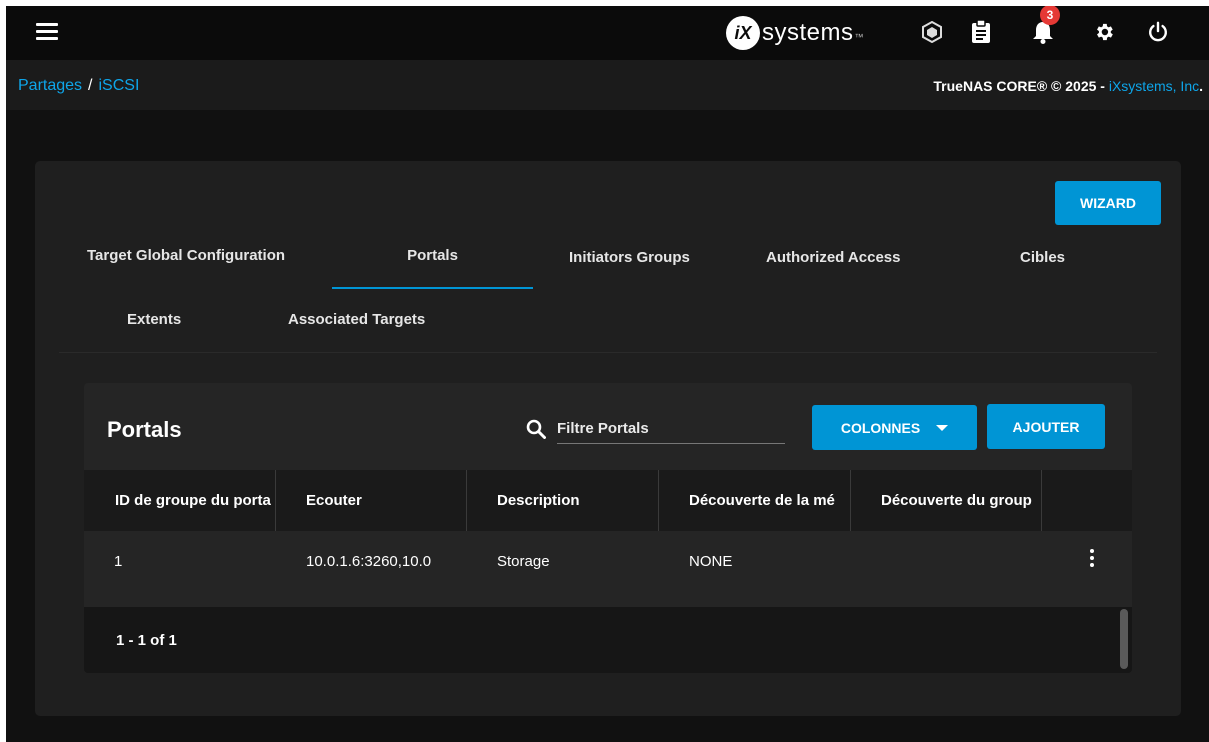  What do you see at coordinates (118, 561) in the screenshot?
I see `cell-group-id: 1` at bounding box center [118, 561].